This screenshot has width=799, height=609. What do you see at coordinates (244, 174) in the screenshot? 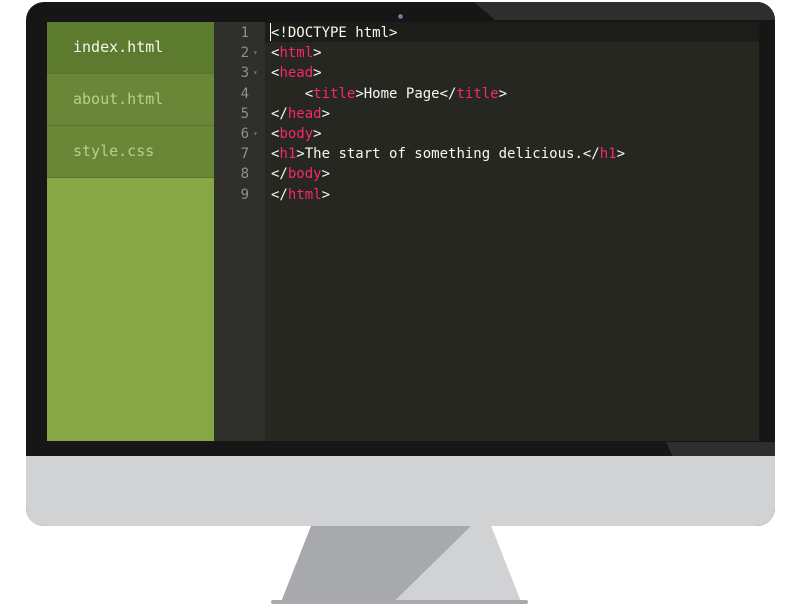
I see `line-number: 8` at bounding box center [244, 174].